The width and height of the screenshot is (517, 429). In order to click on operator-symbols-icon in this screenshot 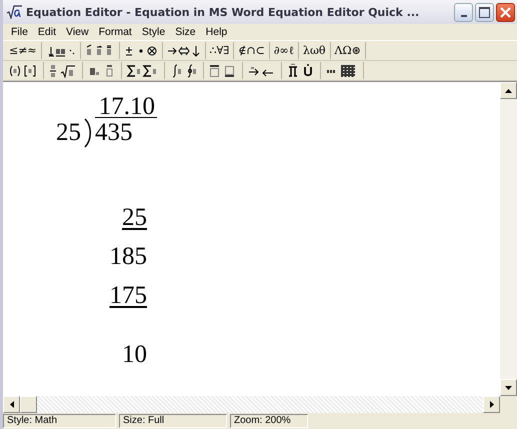, I will do `click(141, 51)`.